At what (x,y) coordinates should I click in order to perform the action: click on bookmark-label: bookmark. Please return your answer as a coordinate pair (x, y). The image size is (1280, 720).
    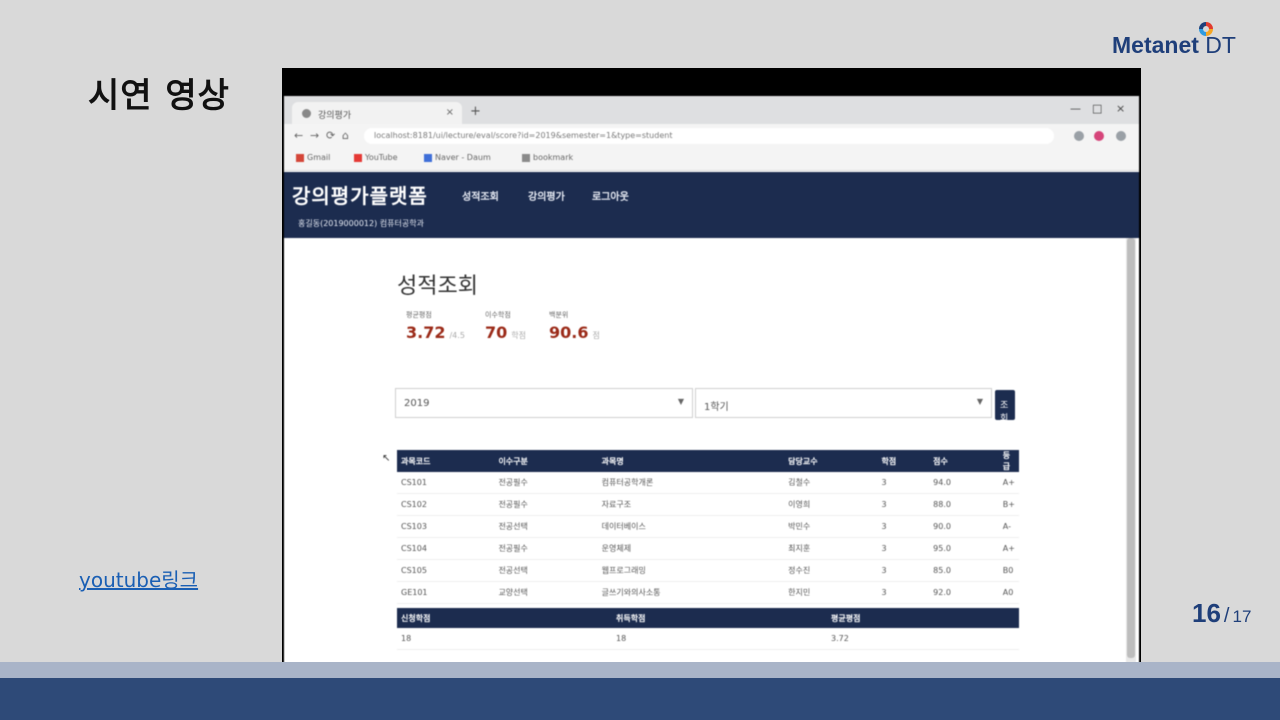
    Looking at the image, I should click on (553, 157).